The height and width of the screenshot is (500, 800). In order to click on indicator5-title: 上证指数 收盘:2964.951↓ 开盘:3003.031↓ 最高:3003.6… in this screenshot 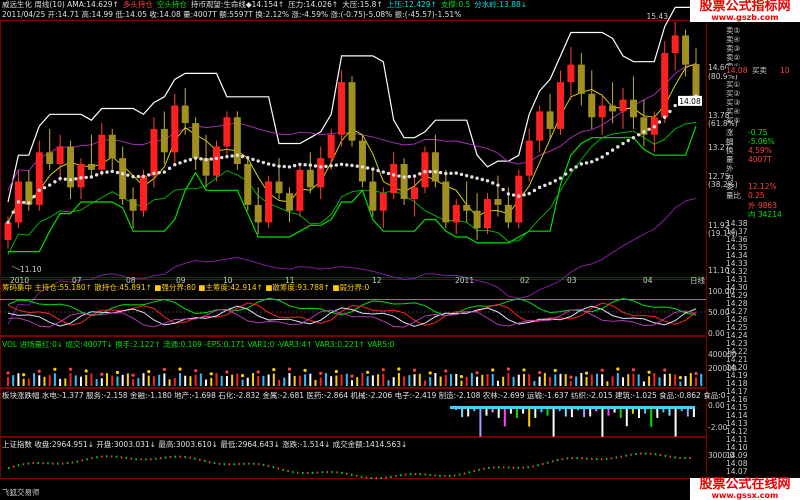, I will do `click(205, 444)`.